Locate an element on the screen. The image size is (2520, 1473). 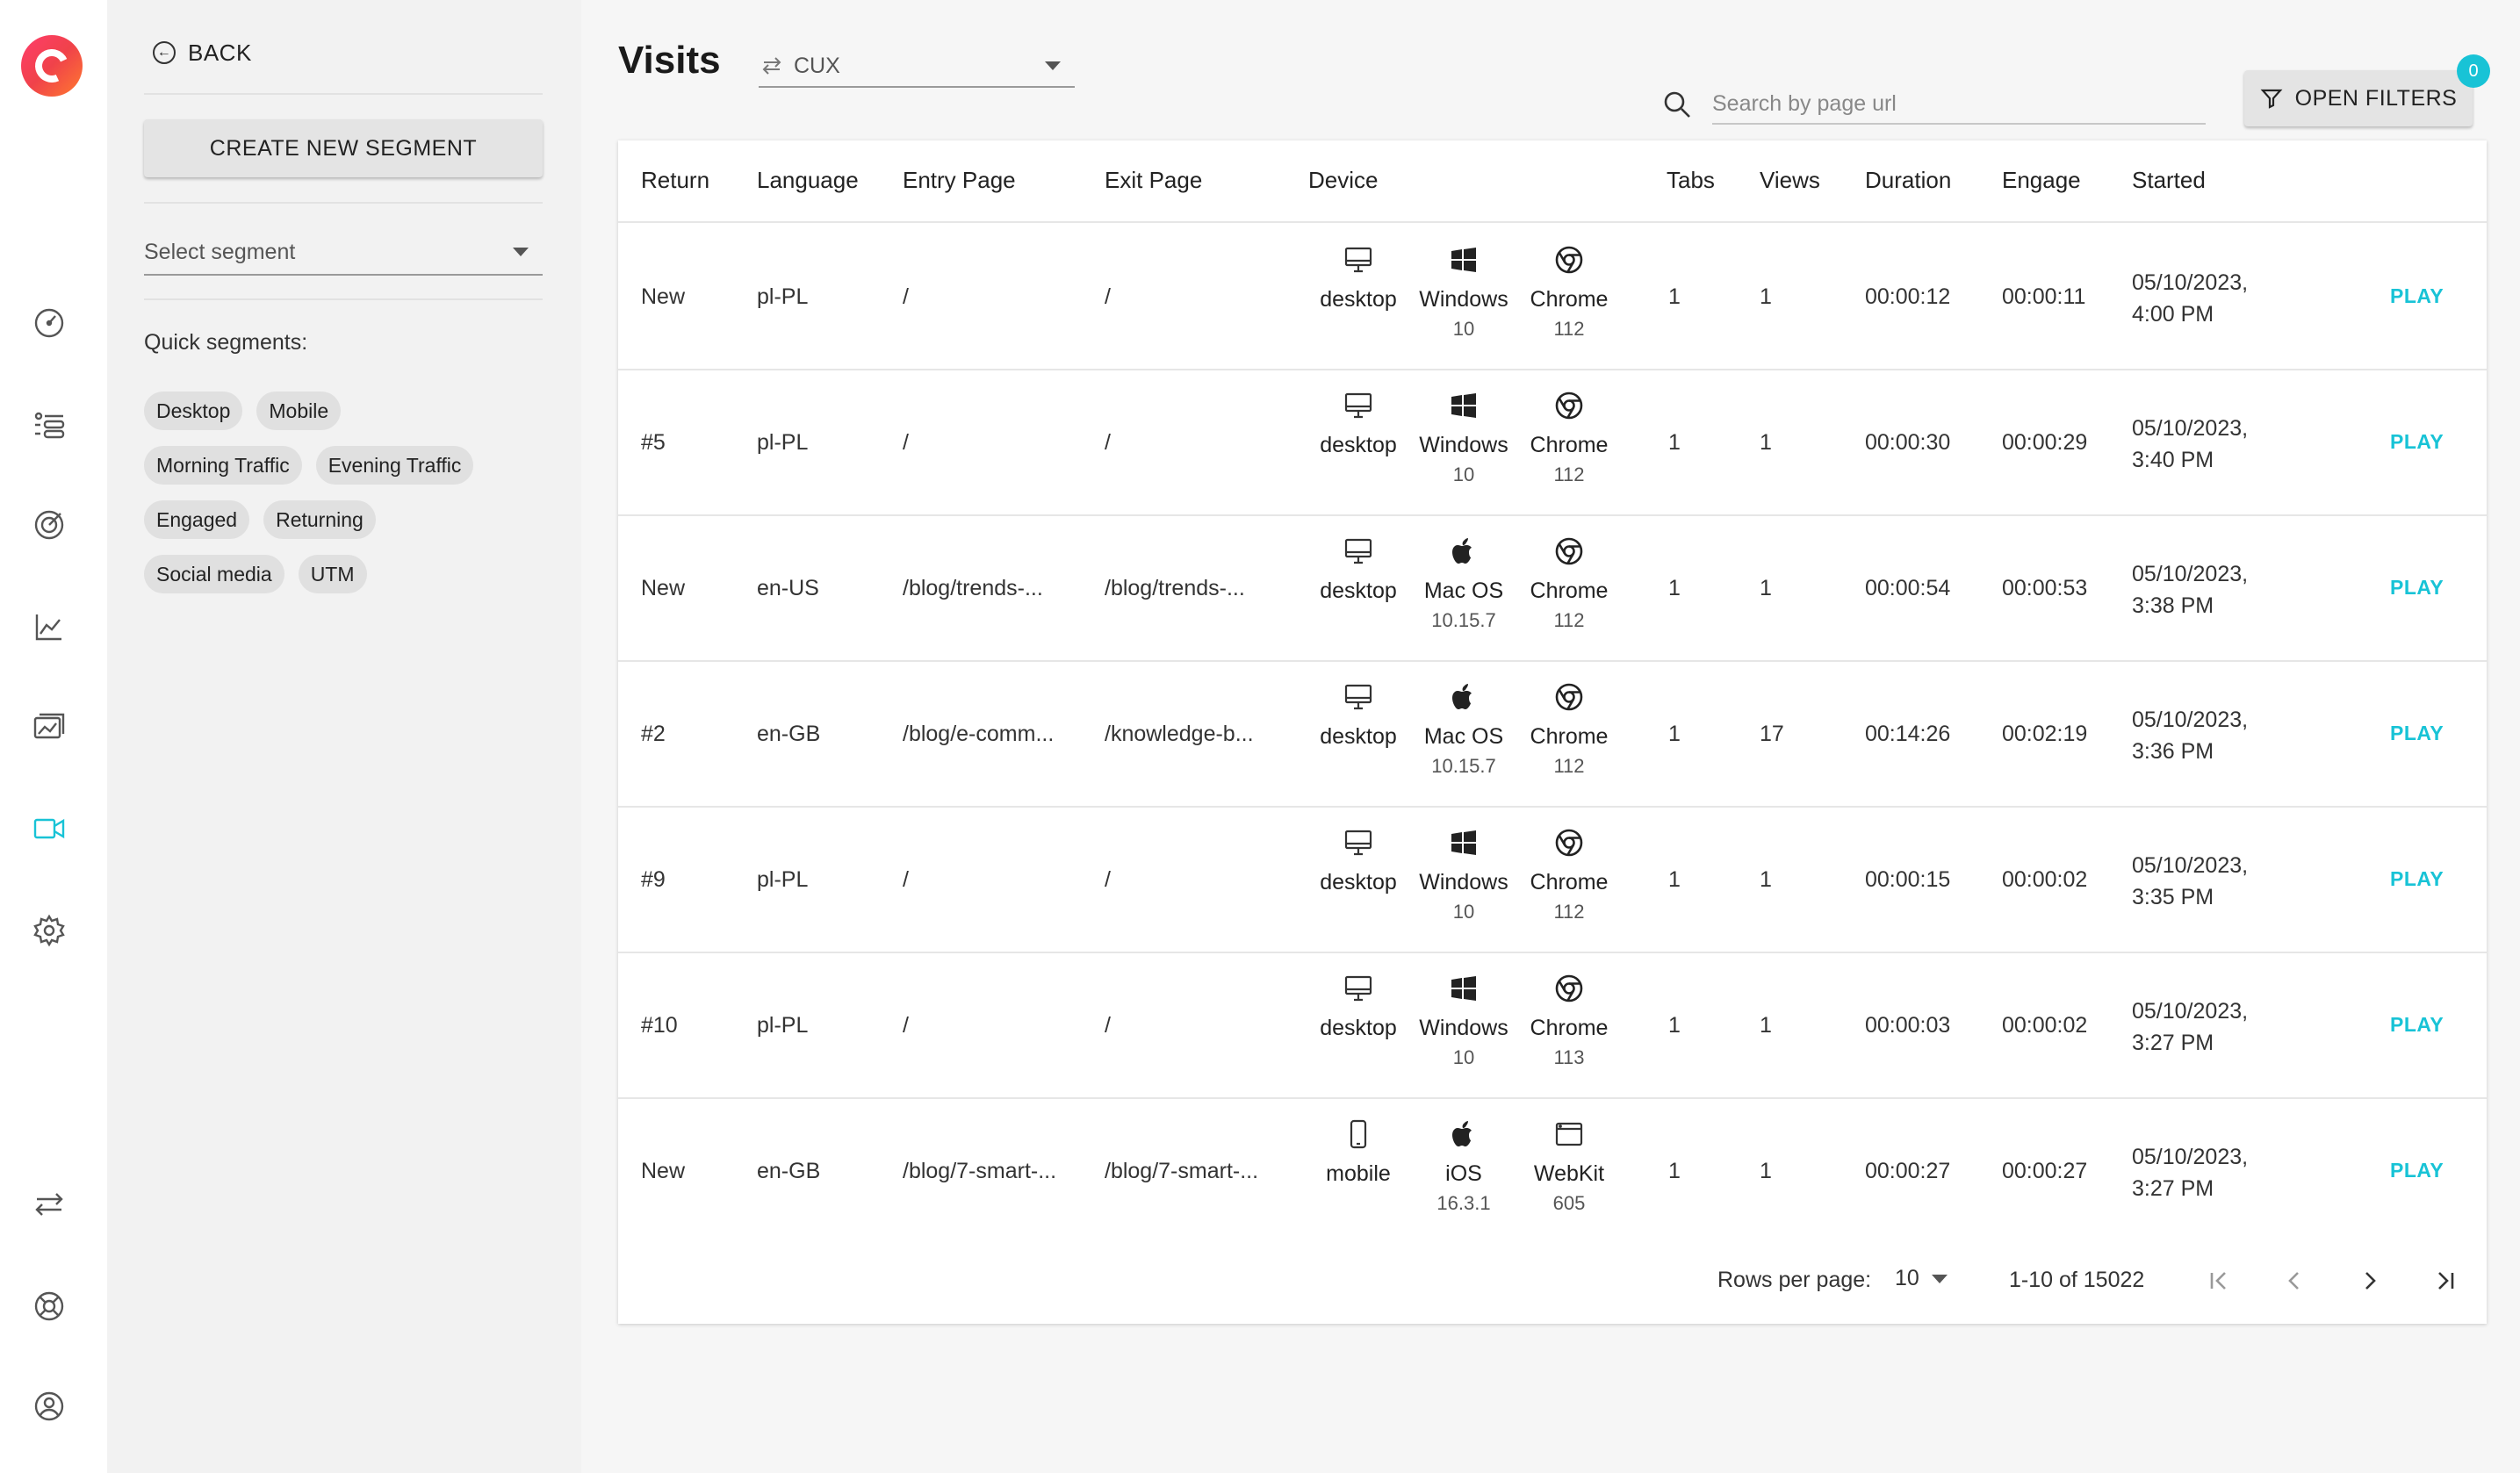
app-logo is located at coordinates (52, 66).